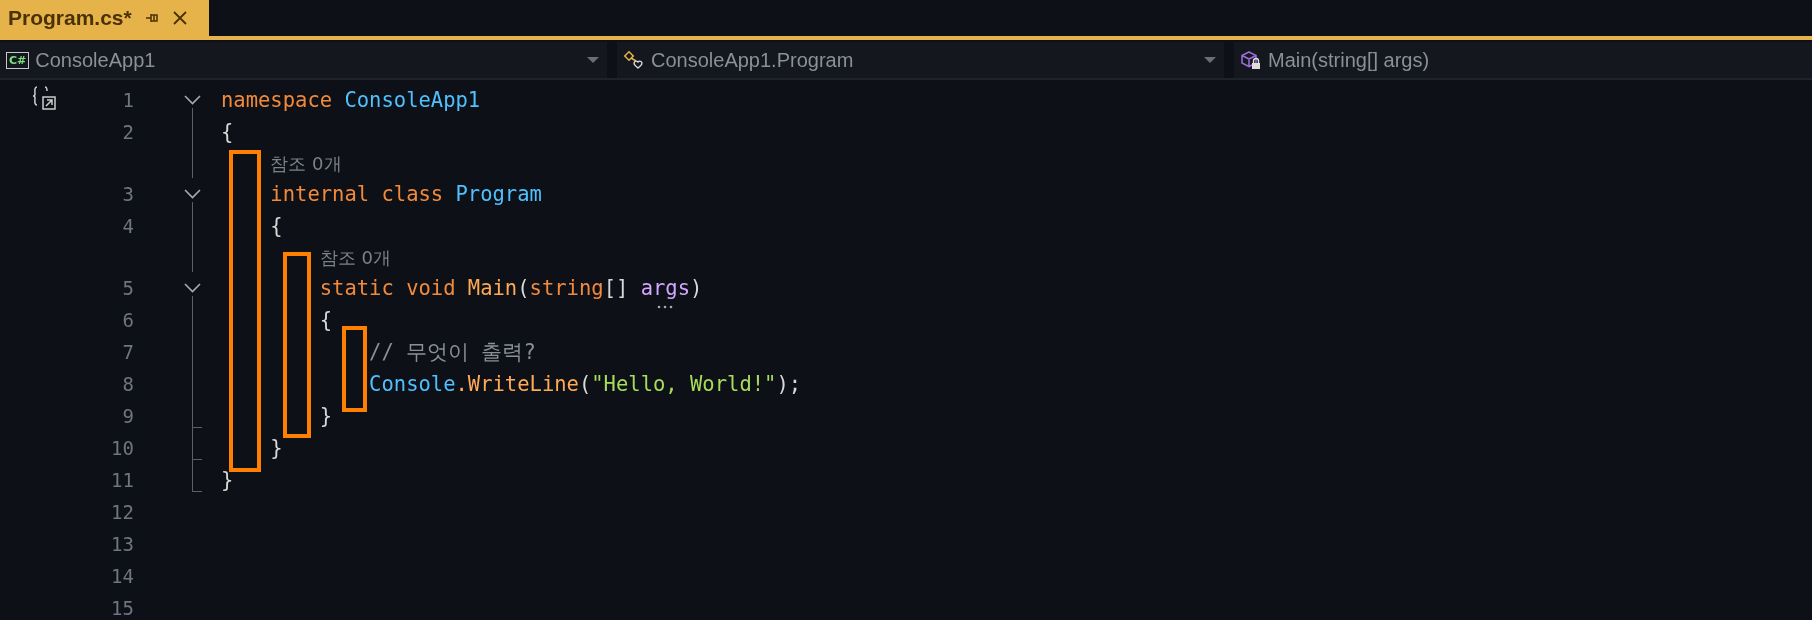 This screenshot has width=1812, height=620. What do you see at coordinates (127, 194) in the screenshot?
I see `line-number: 3` at bounding box center [127, 194].